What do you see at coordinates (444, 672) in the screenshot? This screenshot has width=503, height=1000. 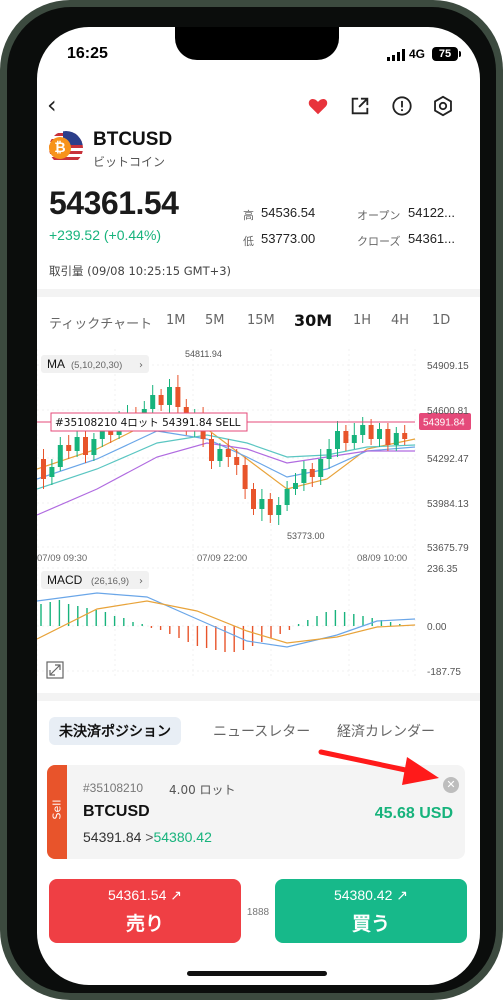 I see `macd-axis-3: -187.75` at bounding box center [444, 672].